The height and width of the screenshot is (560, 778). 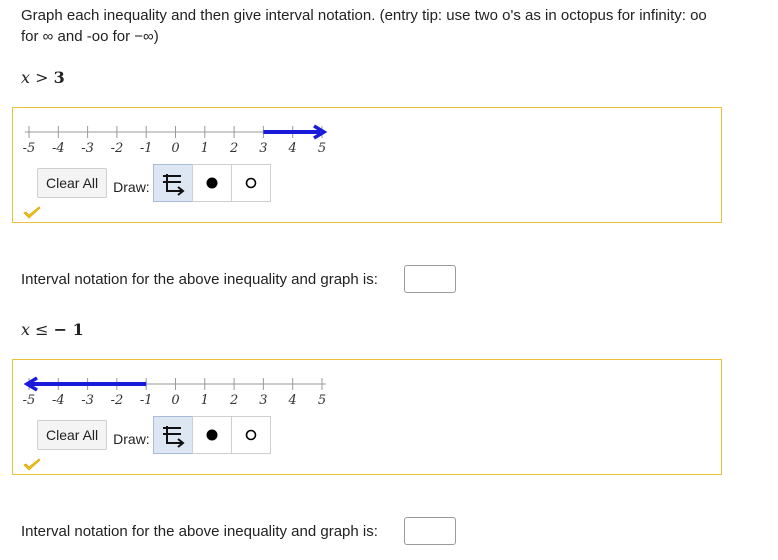 I want to click on inequality-2: x ≤ − 1, so click(x=52, y=329).